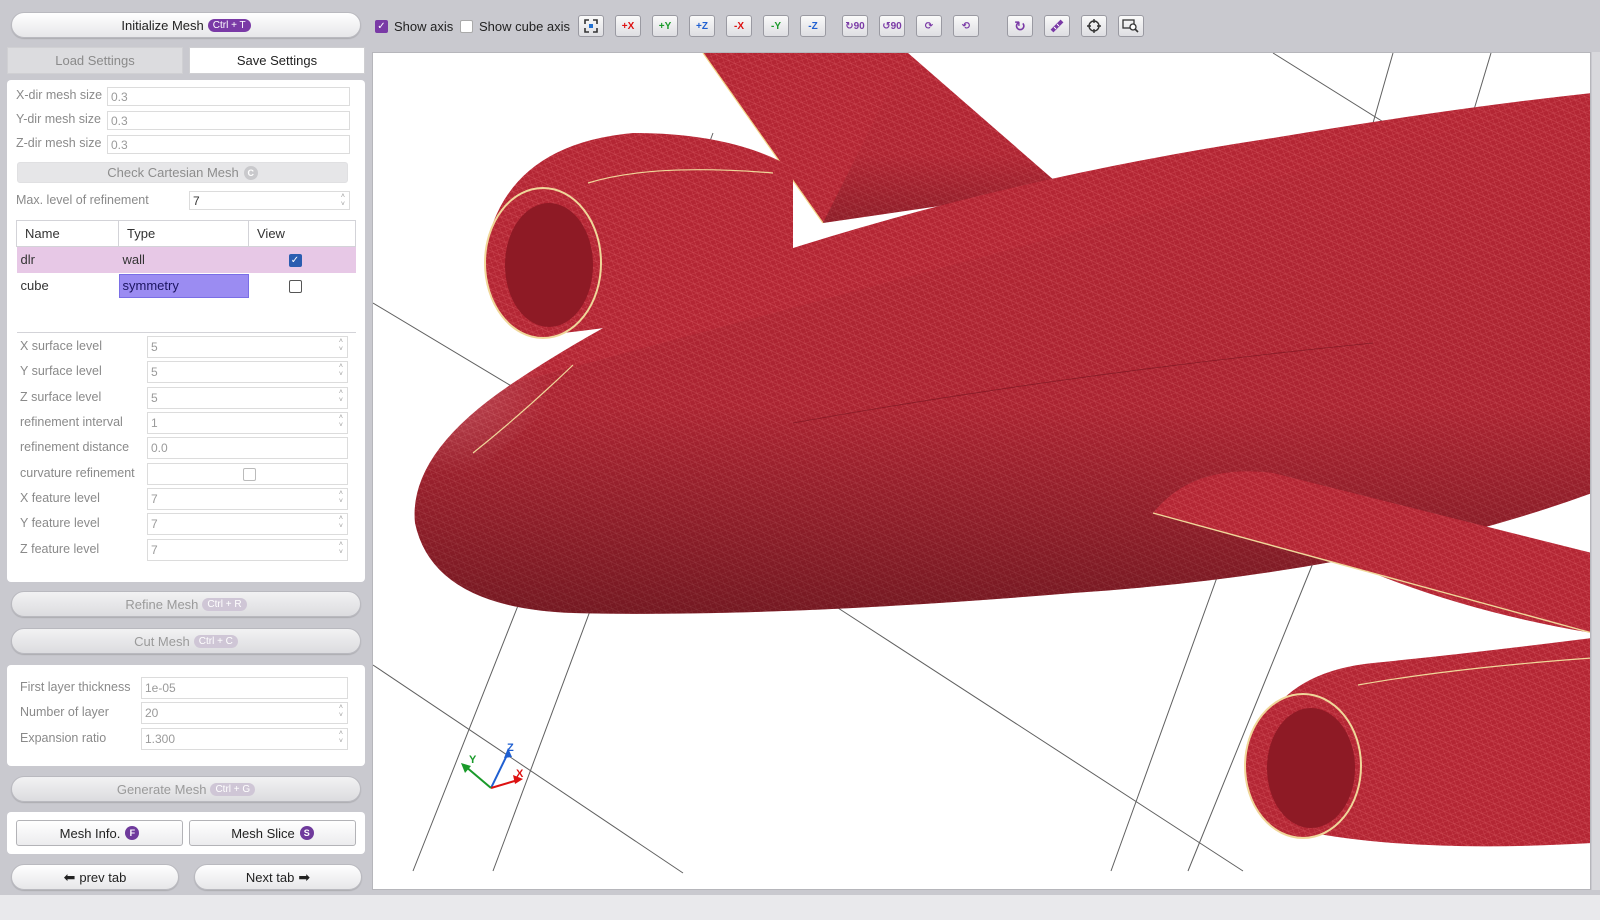 The height and width of the screenshot is (920, 1600). I want to click on x-mesh-size-input: 0.3, so click(228, 96).